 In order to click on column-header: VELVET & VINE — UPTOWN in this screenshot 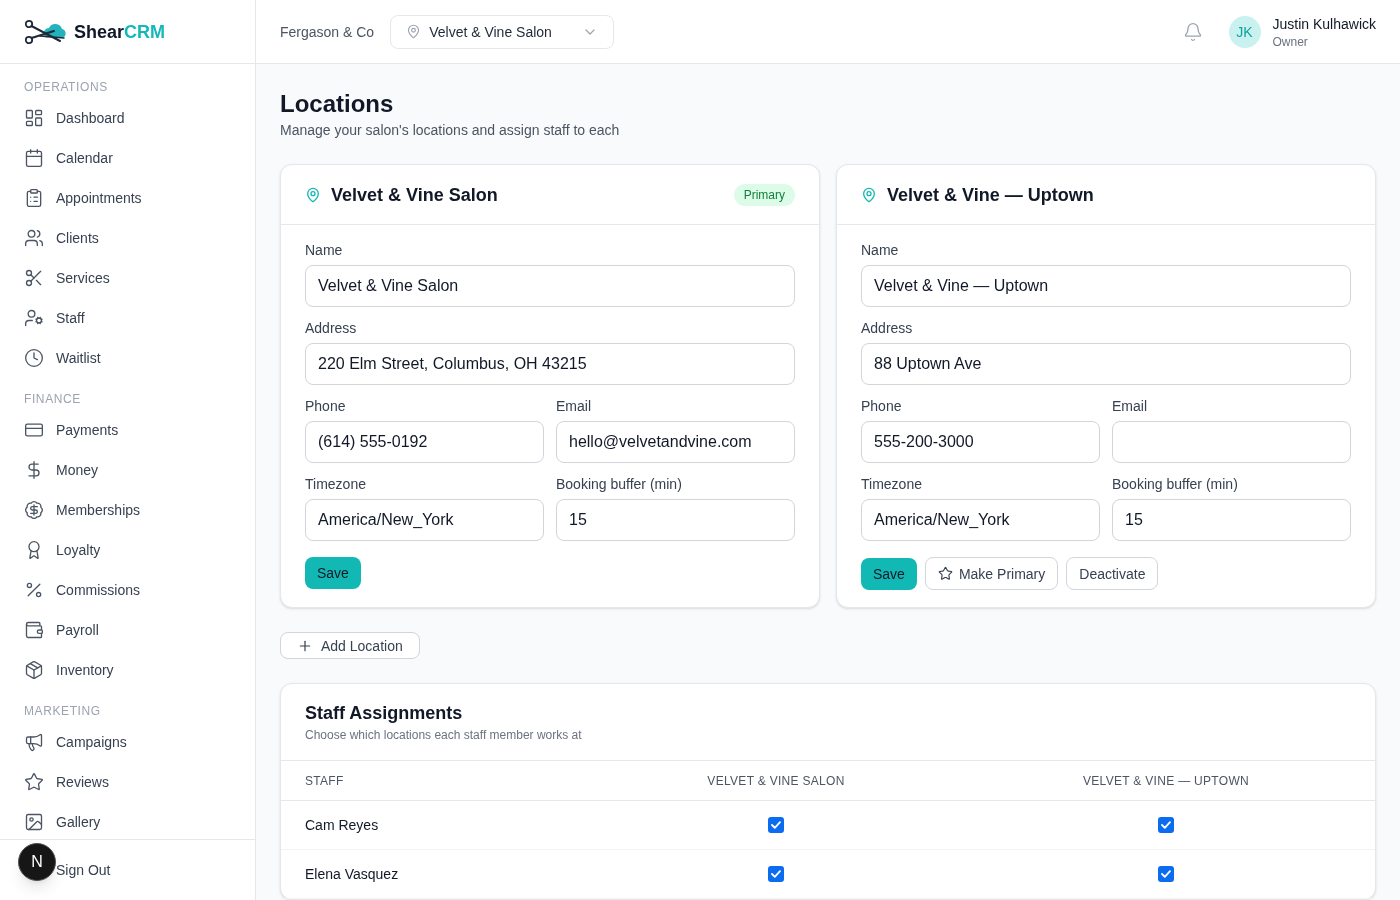, I will do `click(1166, 780)`.